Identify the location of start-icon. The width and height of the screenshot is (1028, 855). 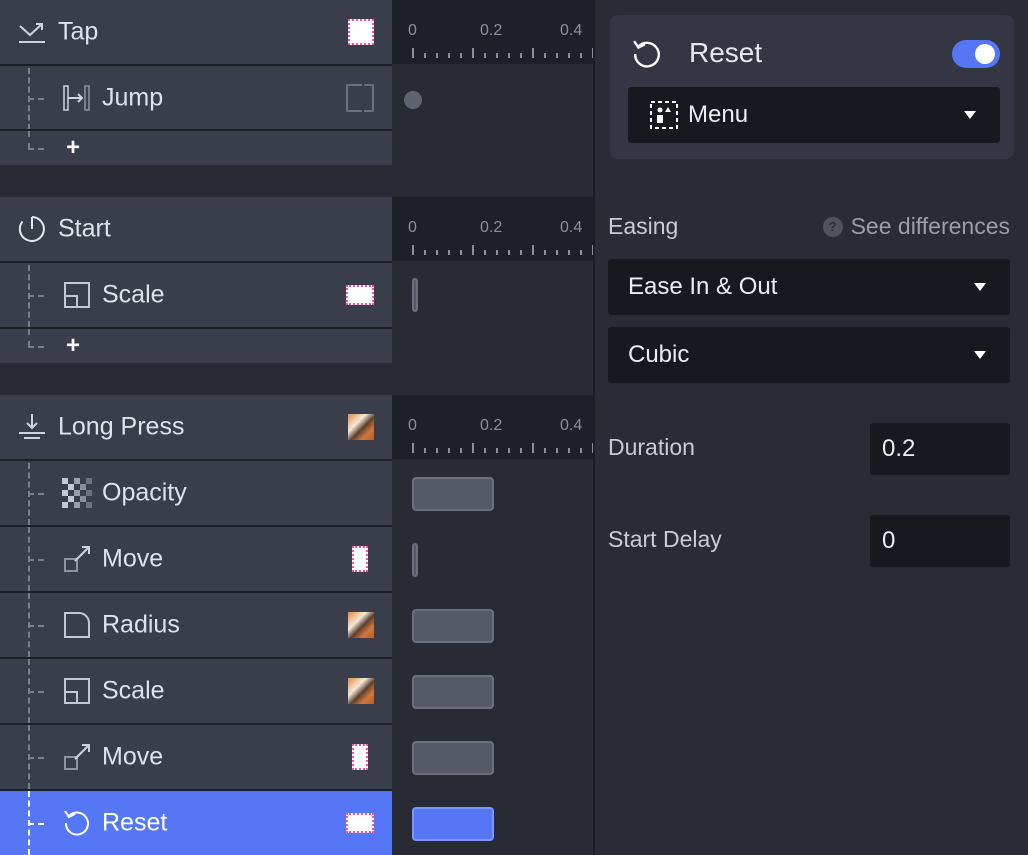
(31, 229).